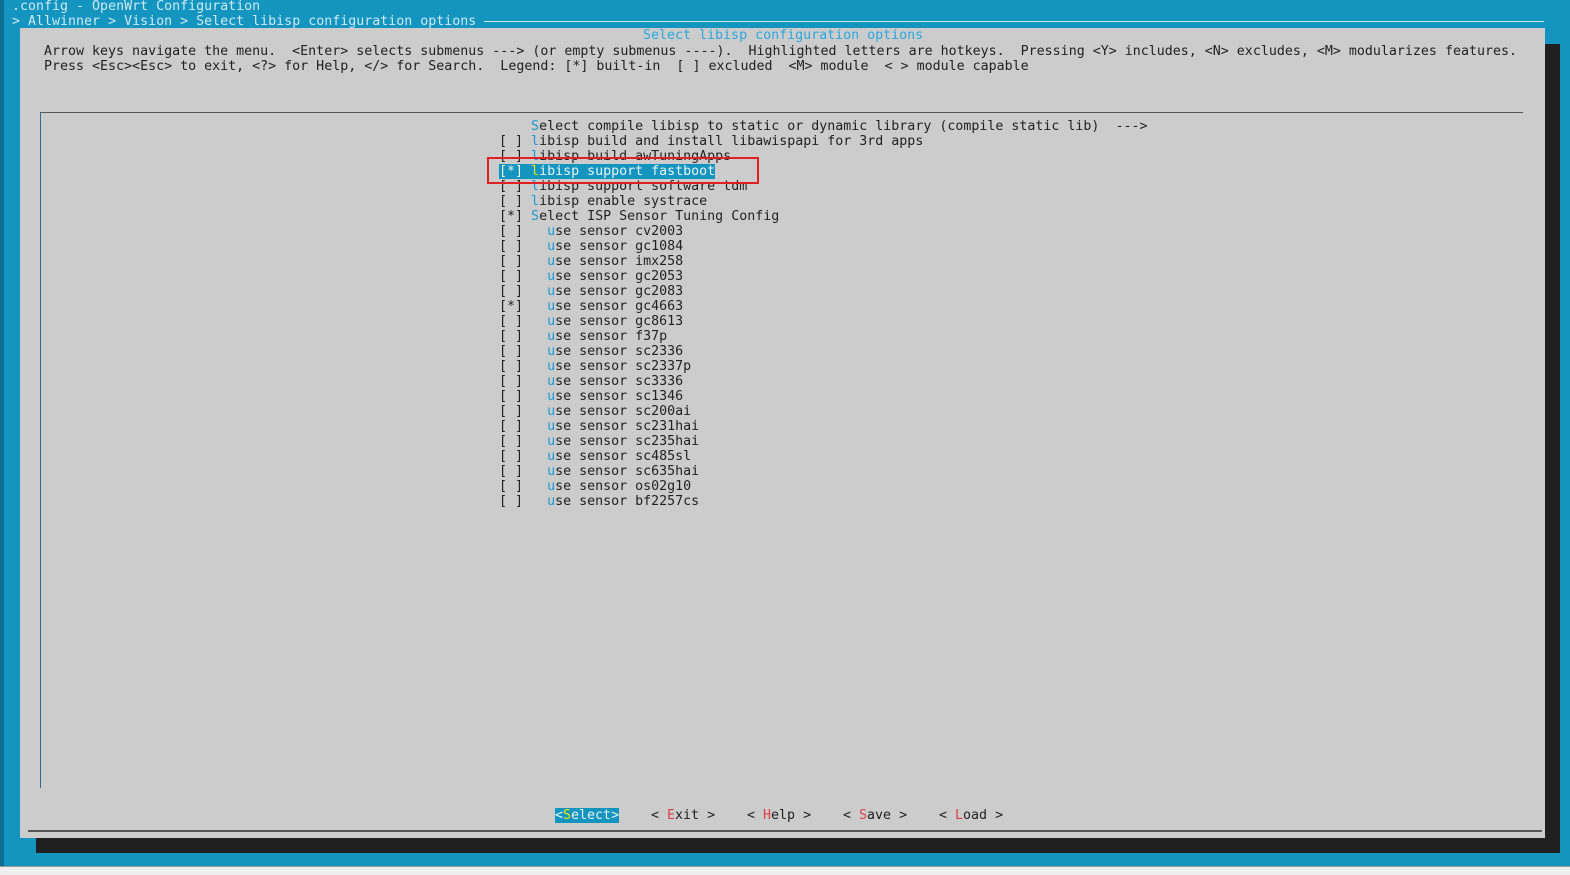 Image resolution: width=1570 pixels, height=875 pixels. Describe the element at coordinates (511, 126) in the screenshot. I see `checkbox` at that location.